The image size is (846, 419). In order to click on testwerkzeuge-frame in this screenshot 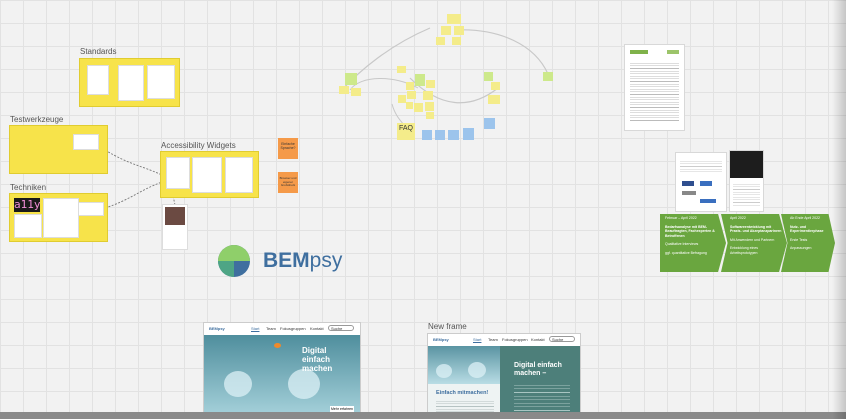, I will do `click(58, 149)`.